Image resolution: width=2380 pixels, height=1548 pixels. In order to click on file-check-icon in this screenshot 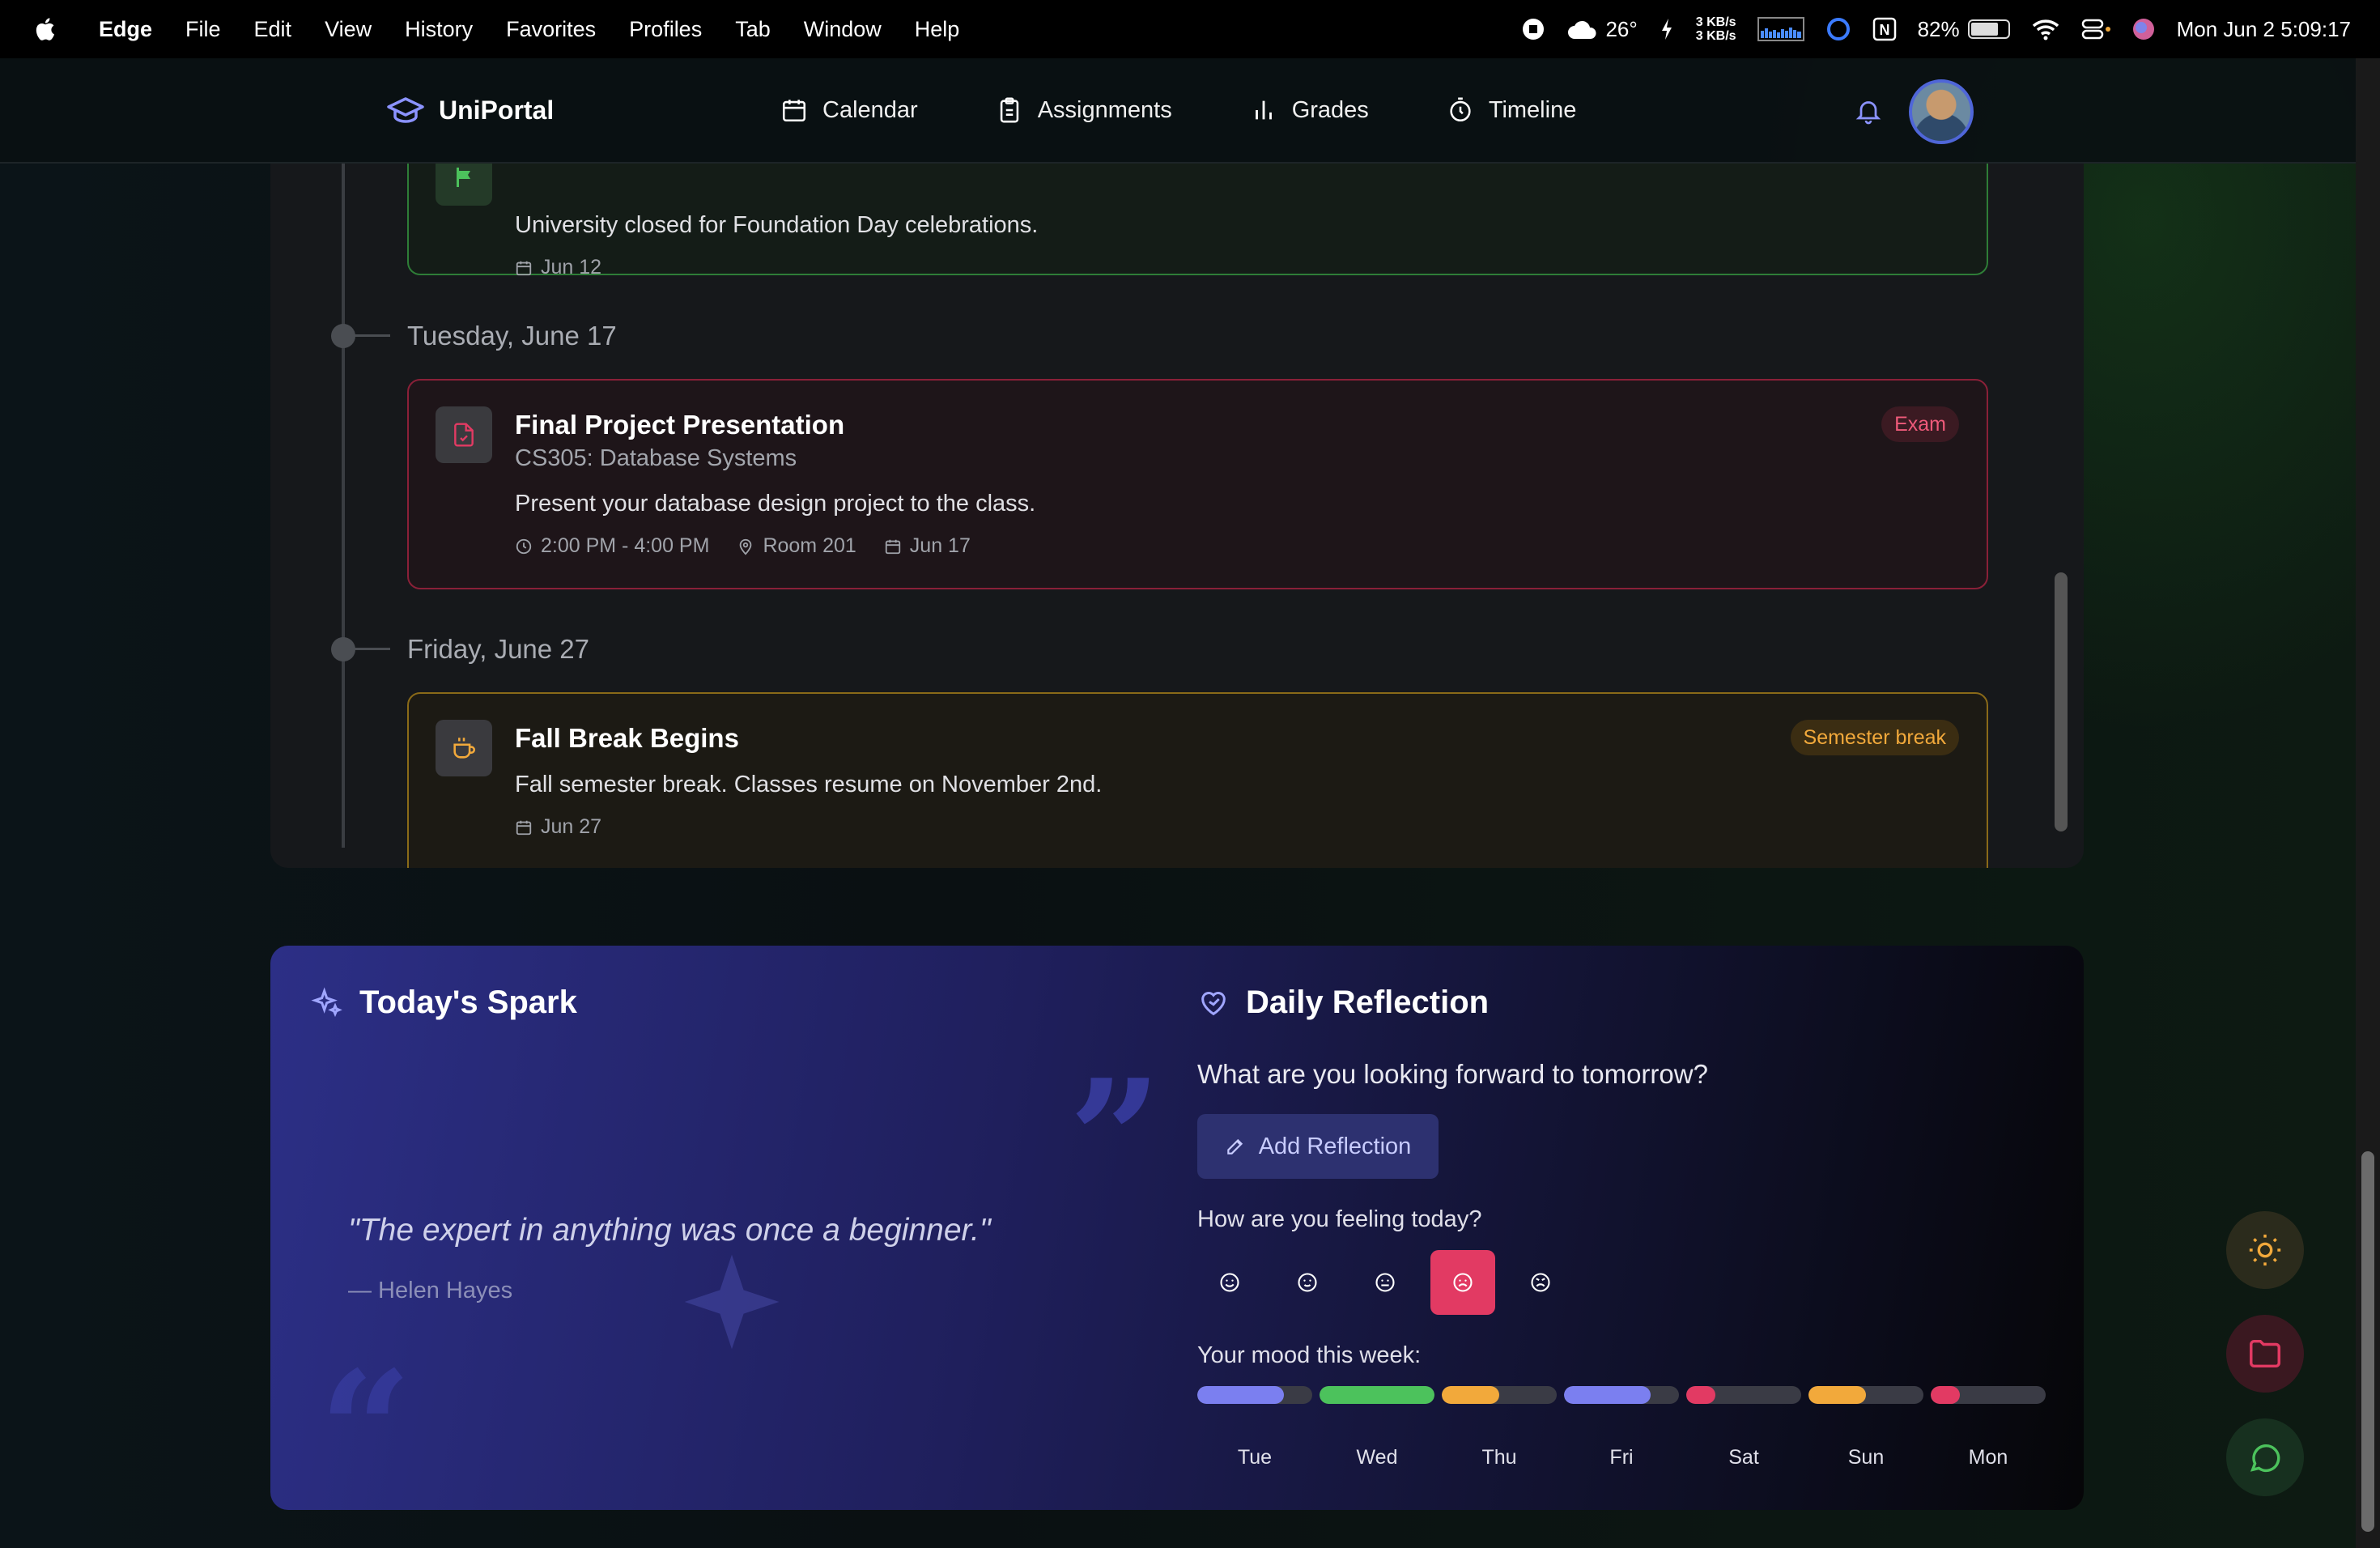, I will do `click(464, 435)`.